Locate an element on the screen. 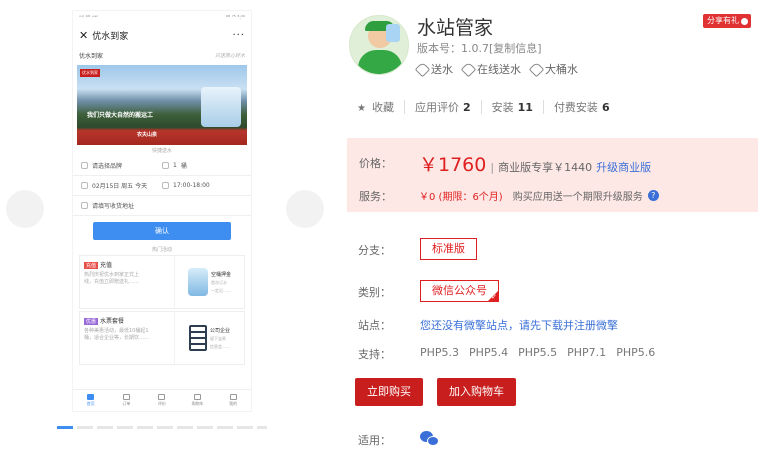  banner-logo: 优水到家 is located at coordinates (90, 73).